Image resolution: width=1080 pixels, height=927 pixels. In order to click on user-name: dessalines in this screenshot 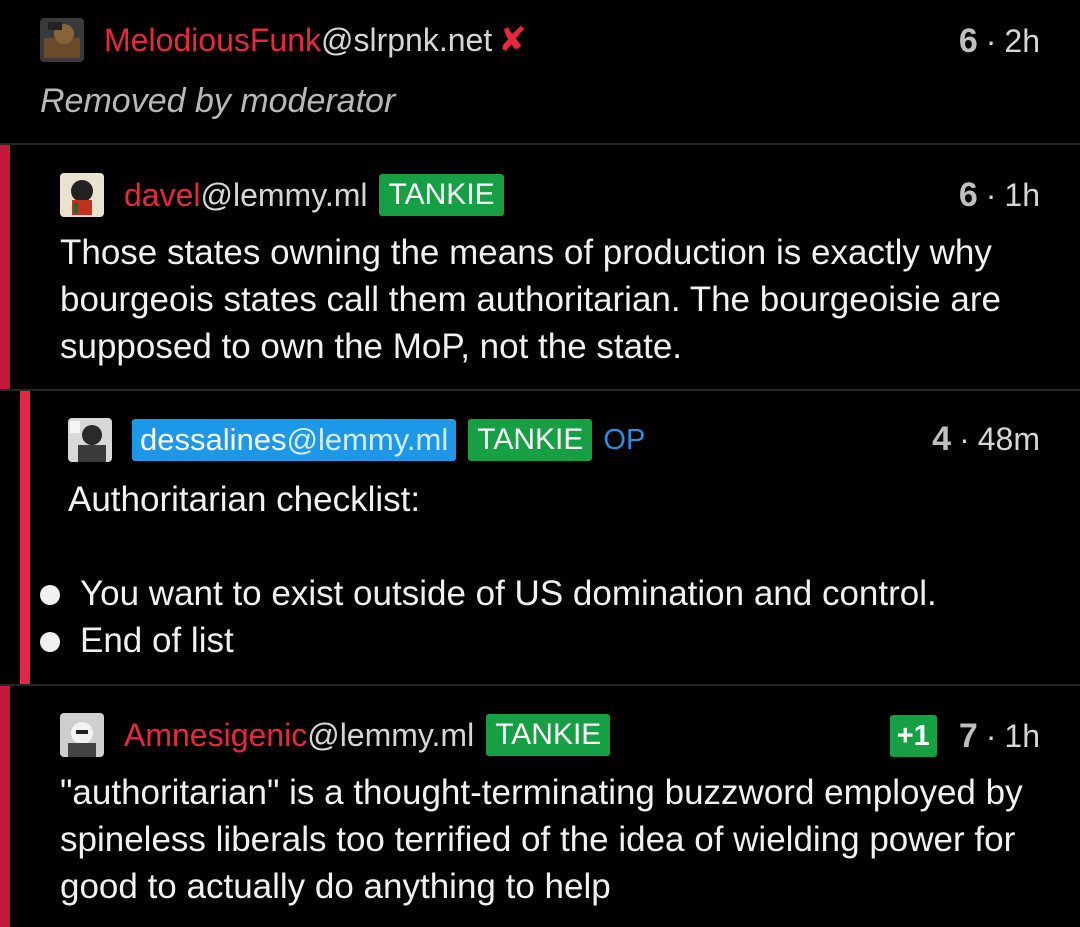, I will do `click(213, 439)`.